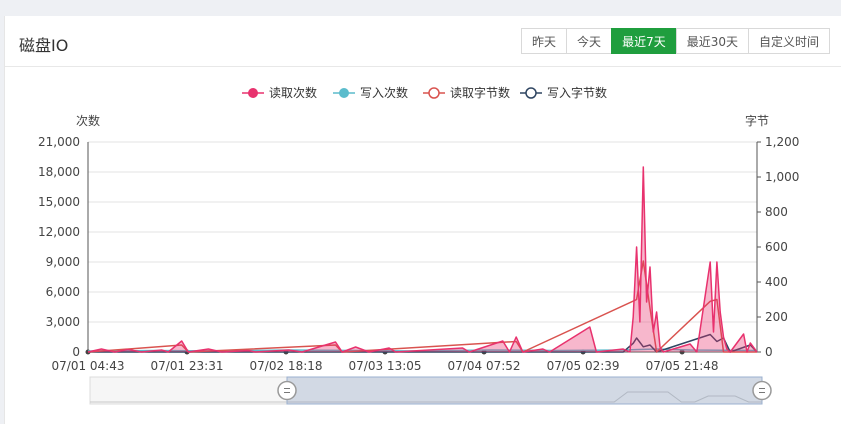 This screenshot has height=424, width=841. I want to click on y-left-tick-label: 3,000, so click(63, 322).